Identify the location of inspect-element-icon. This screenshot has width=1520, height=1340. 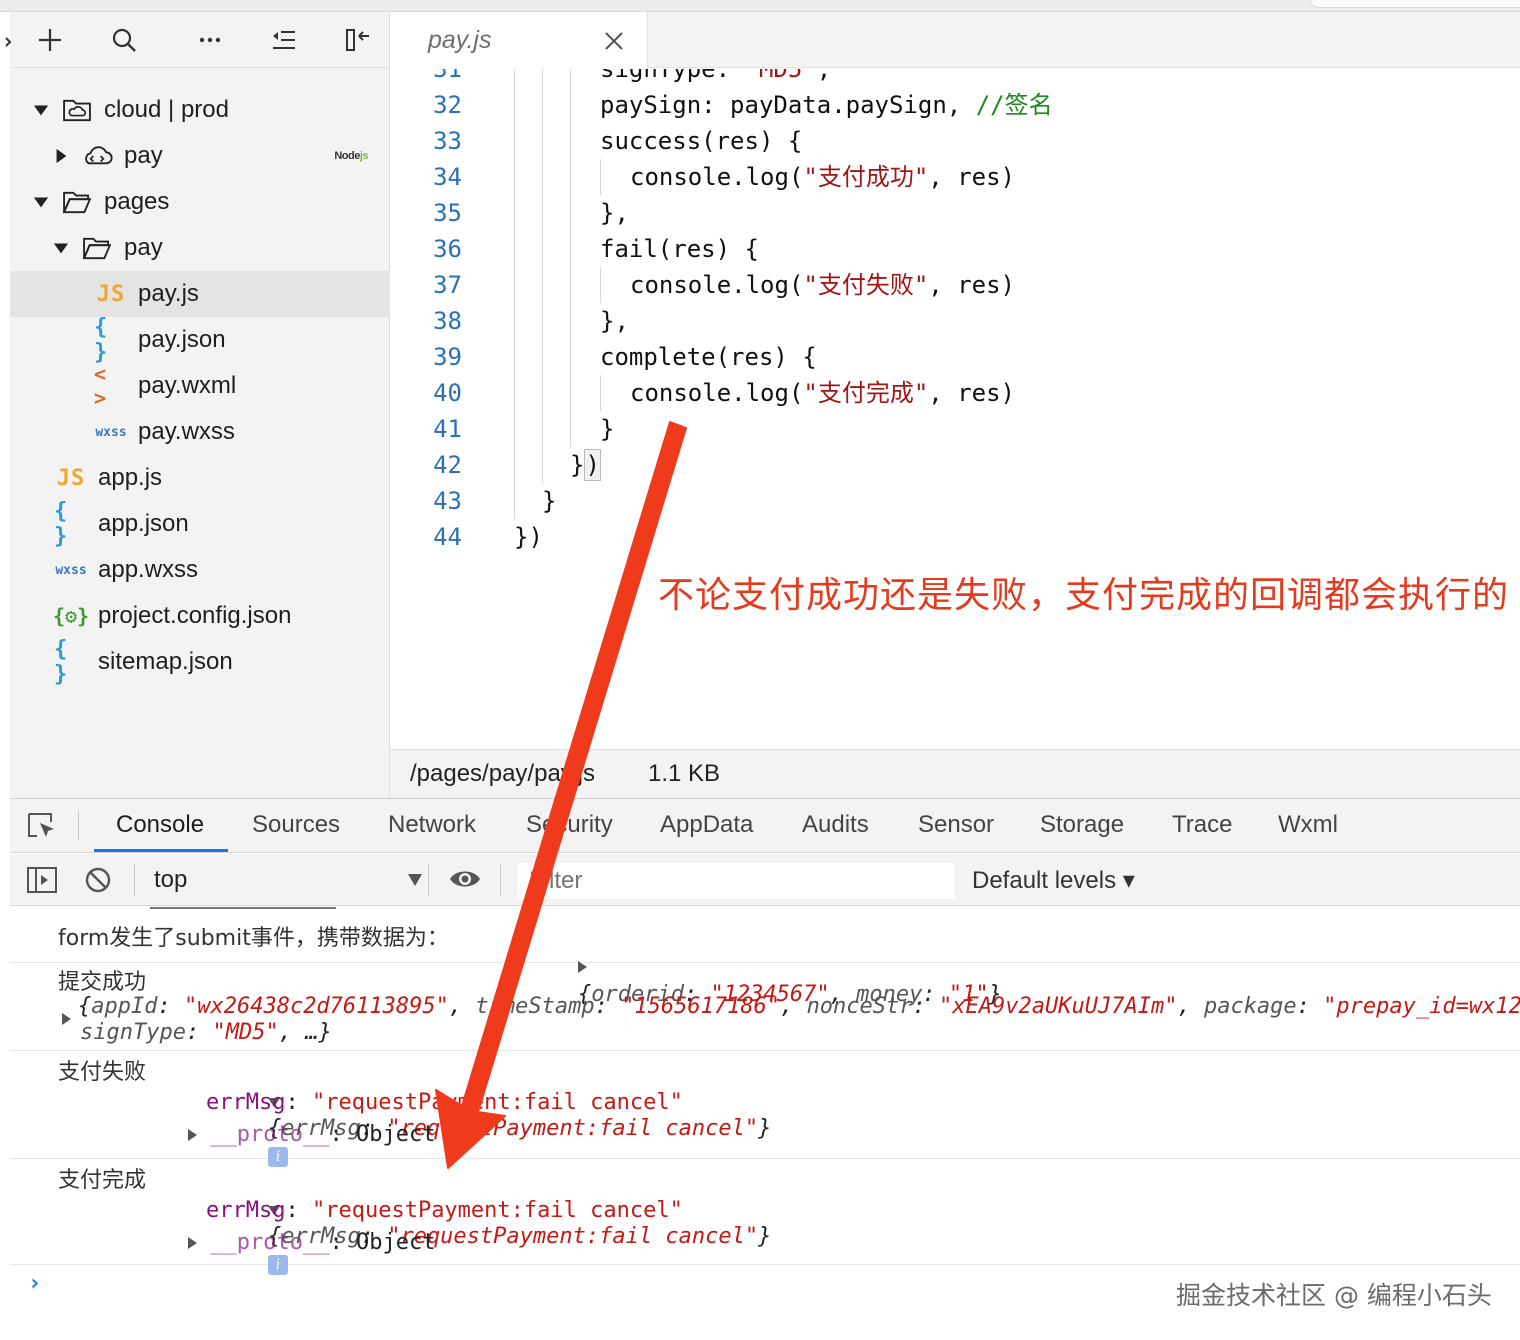
(42, 826).